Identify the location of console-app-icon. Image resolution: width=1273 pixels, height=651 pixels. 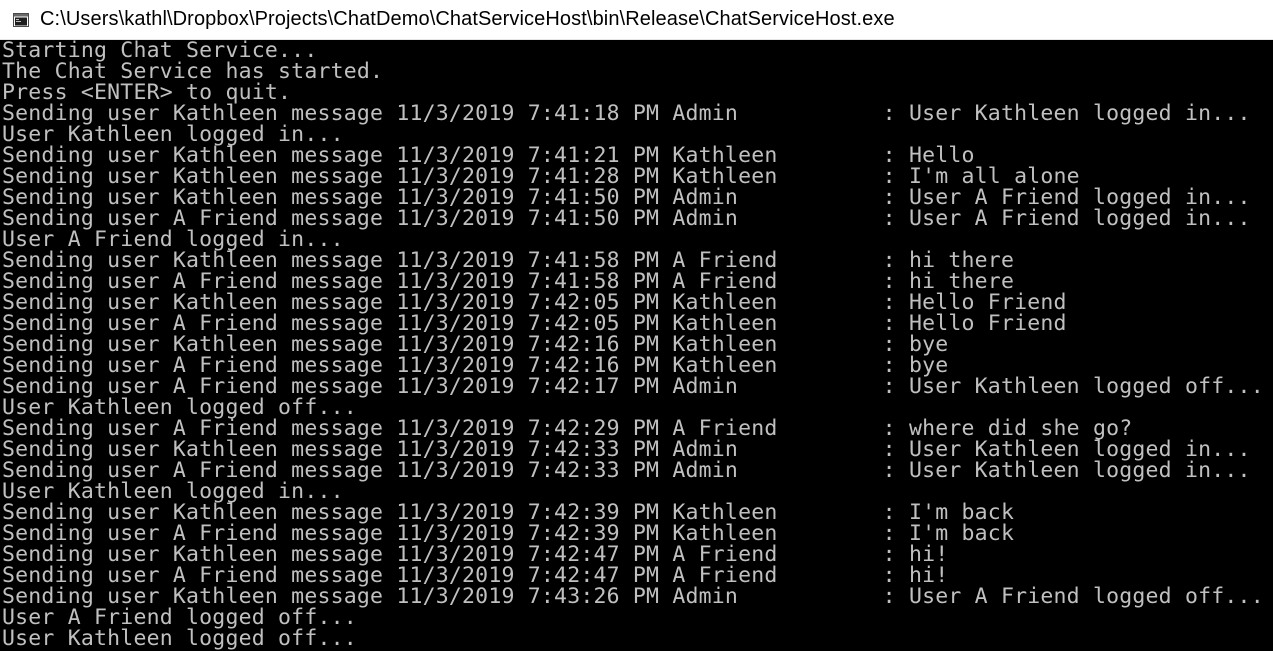
(21, 19).